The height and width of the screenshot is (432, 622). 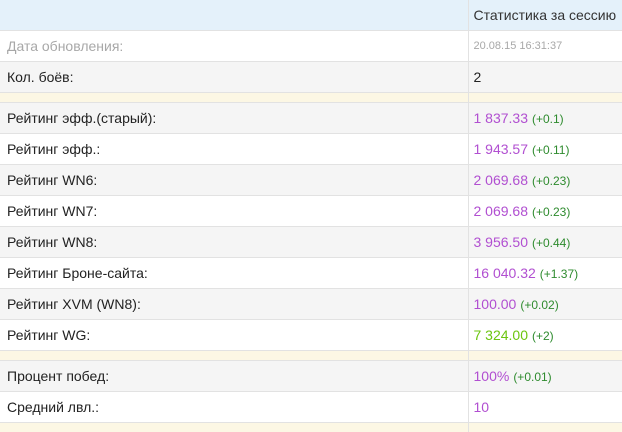 I want to click on rating-label: Рейтинг WN6:, so click(x=234, y=180).